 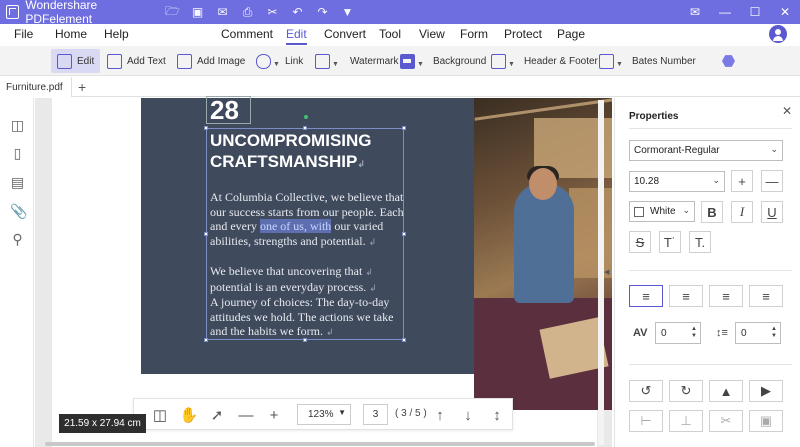 I want to click on edit-tool-button: Edit, so click(x=76, y=61).